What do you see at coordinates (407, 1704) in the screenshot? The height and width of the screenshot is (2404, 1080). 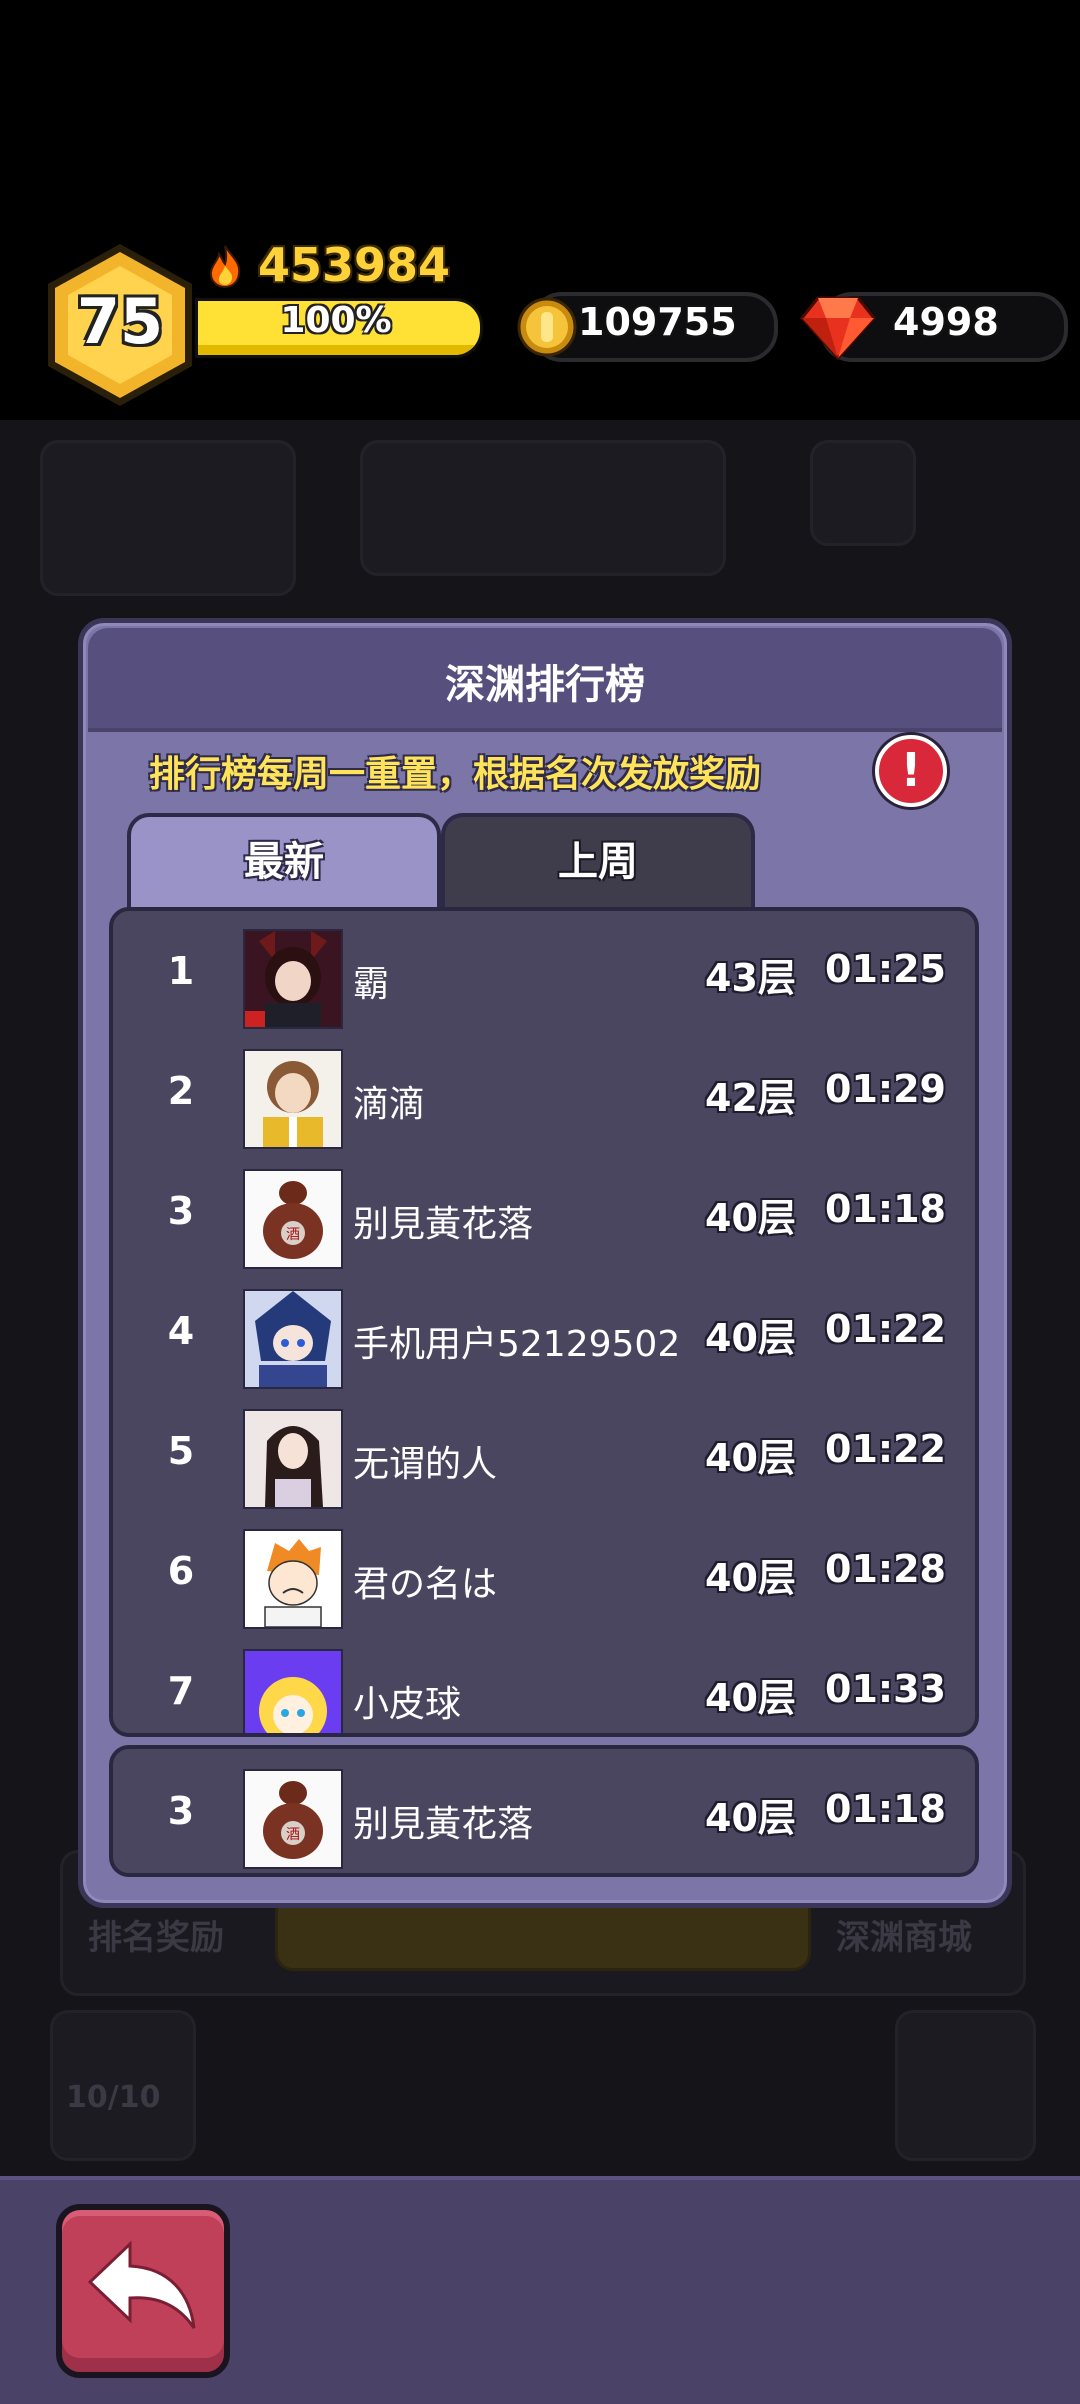 I see `player-name: 小皮球` at bounding box center [407, 1704].